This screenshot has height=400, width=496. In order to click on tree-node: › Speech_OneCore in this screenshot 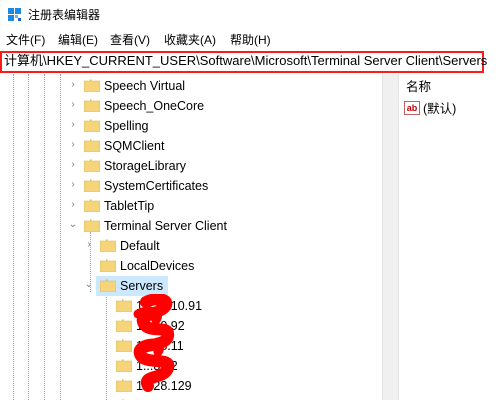, I will do `click(168, 106)`.